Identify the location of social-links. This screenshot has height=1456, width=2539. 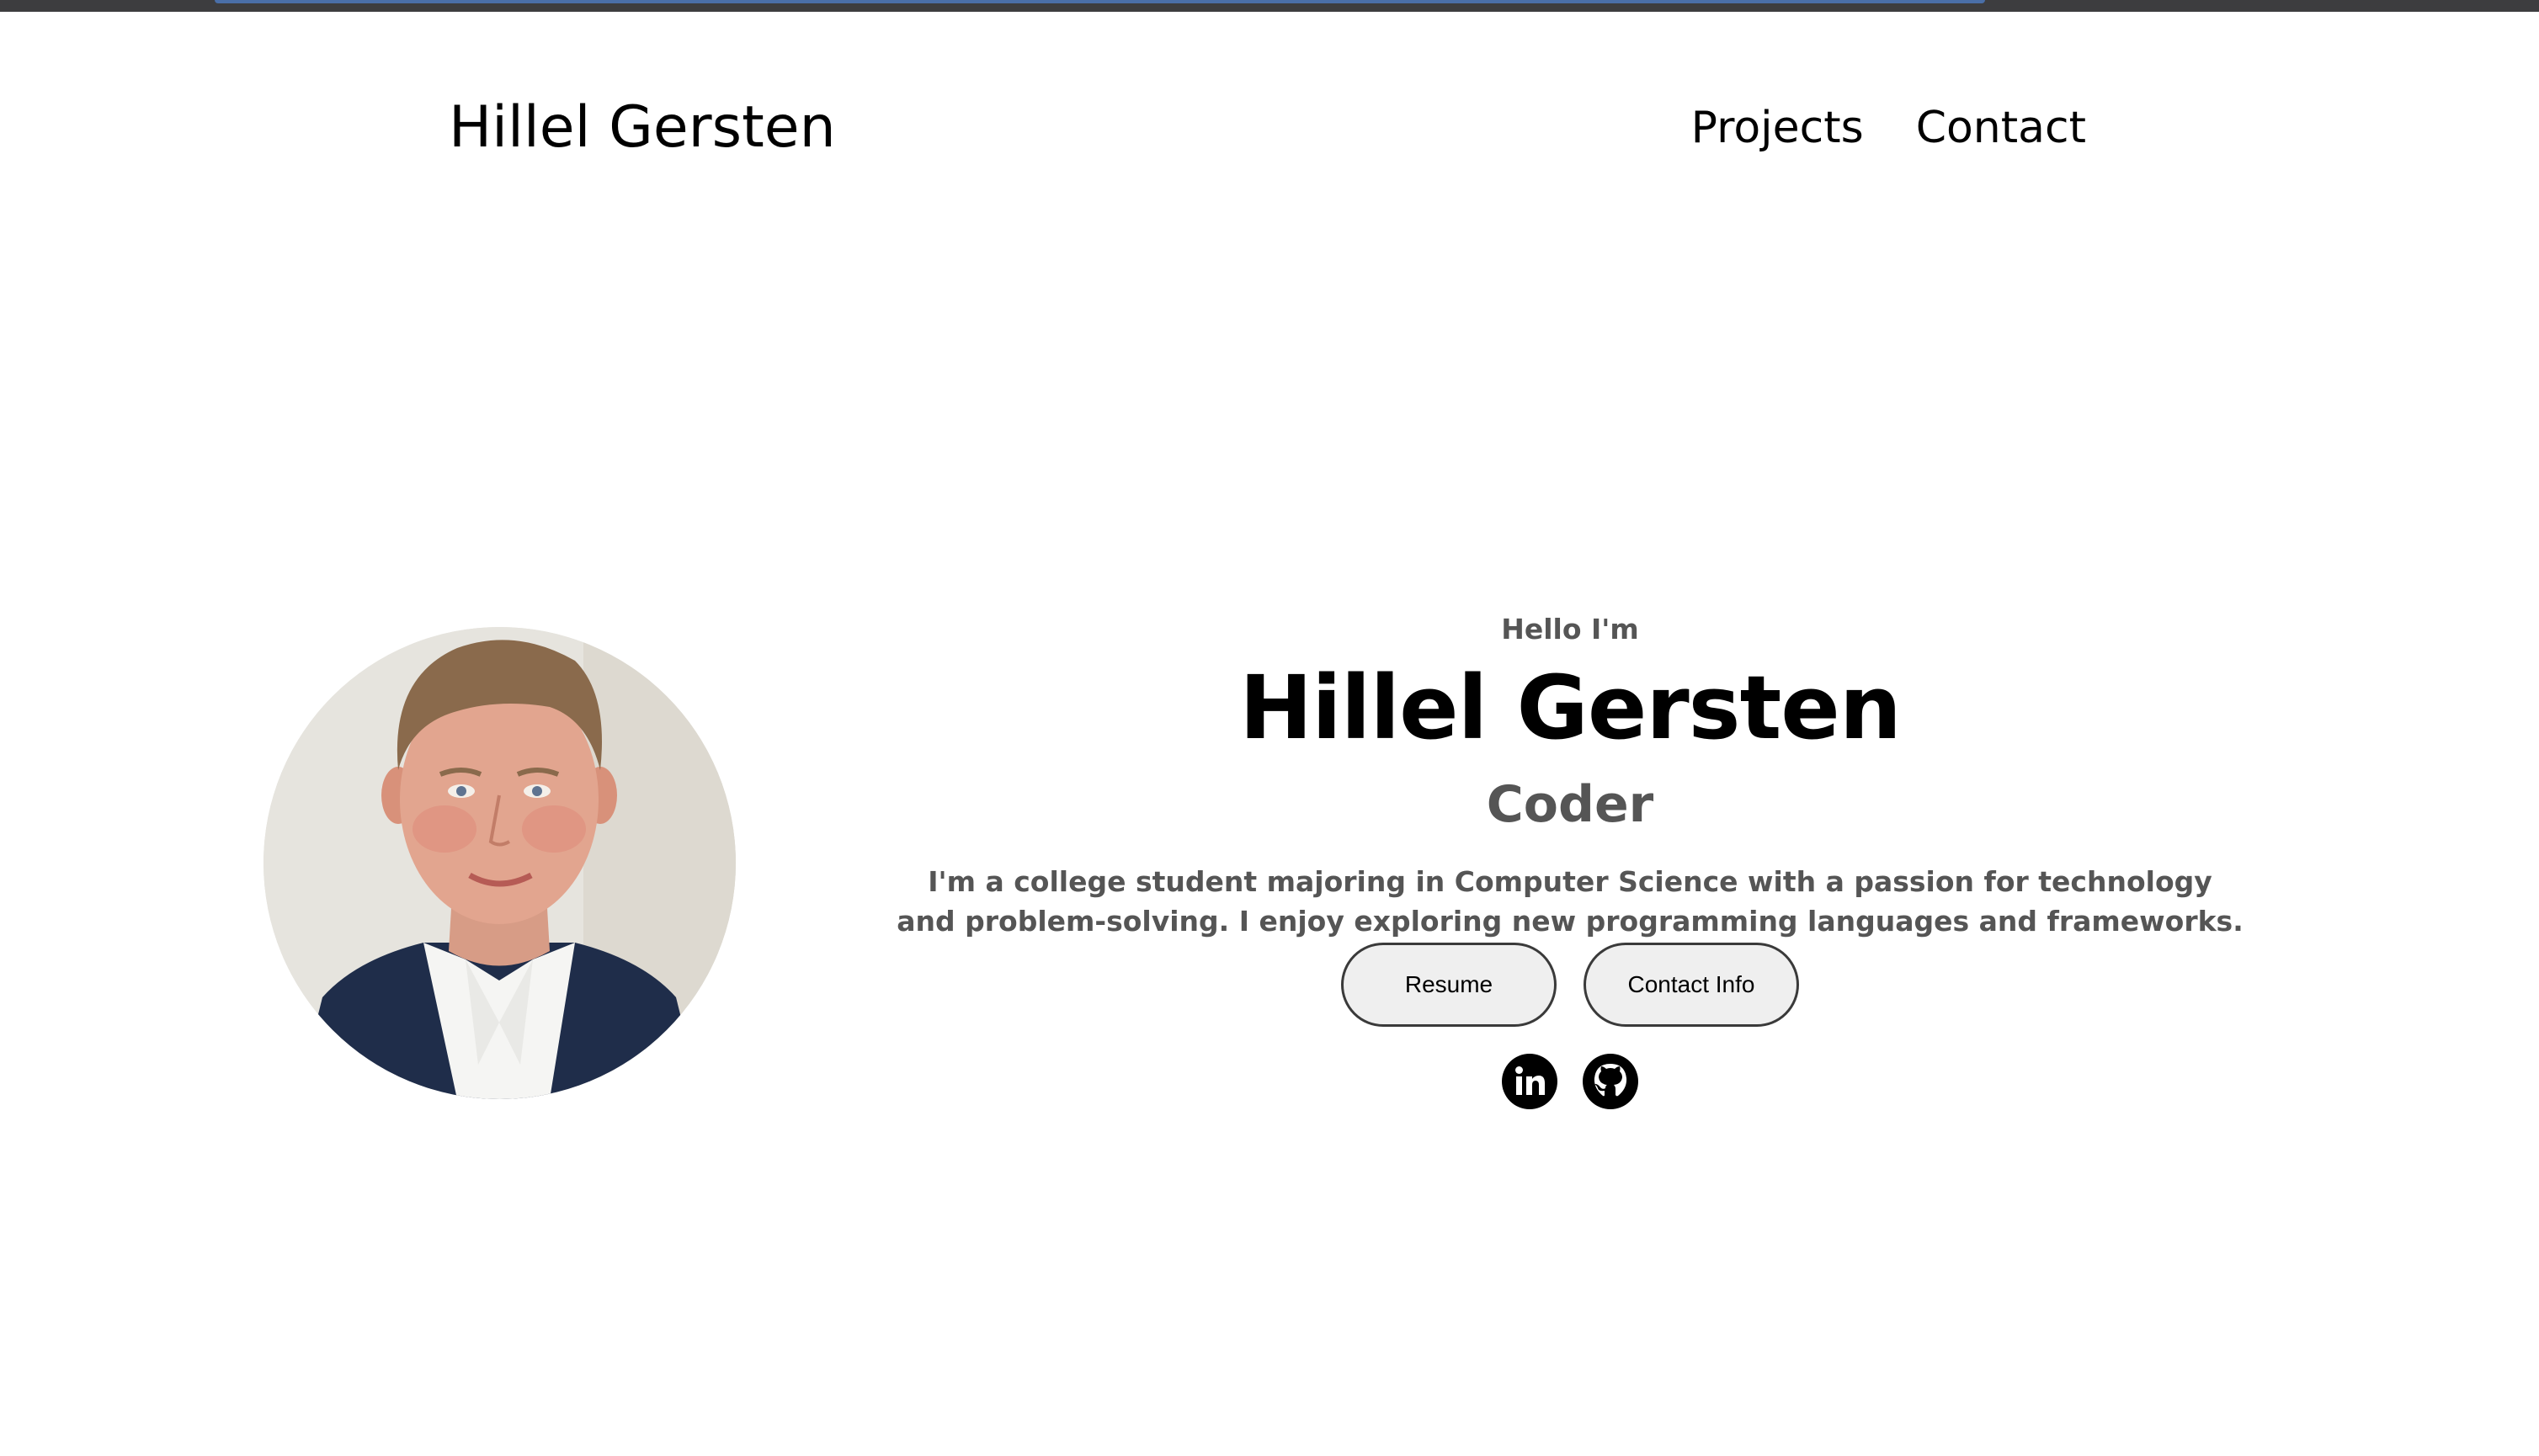
(1570, 1082).